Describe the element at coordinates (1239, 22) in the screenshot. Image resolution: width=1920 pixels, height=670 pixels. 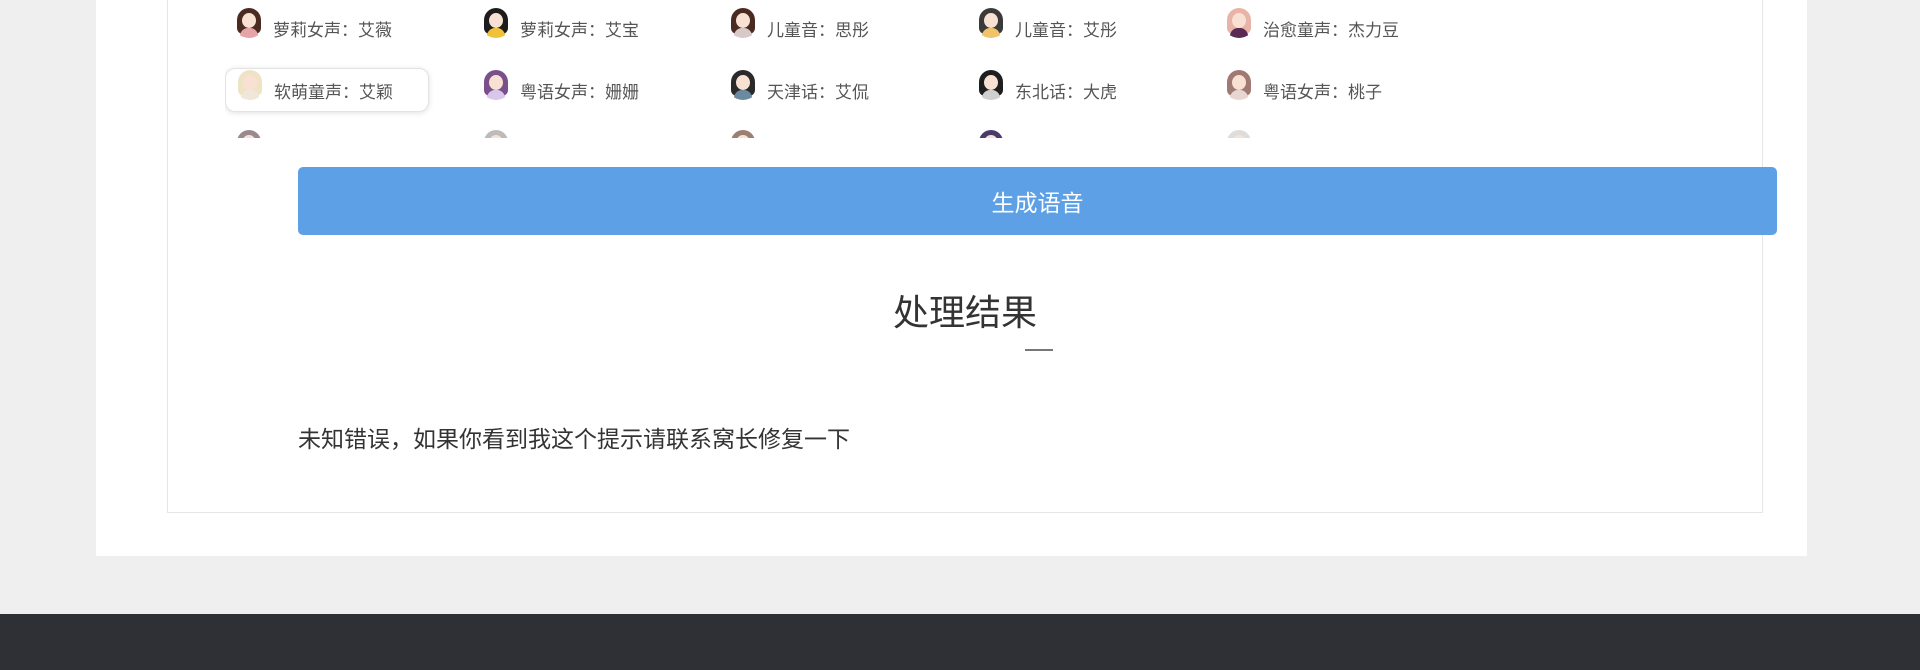
I see `child-avatar-icon` at that location.